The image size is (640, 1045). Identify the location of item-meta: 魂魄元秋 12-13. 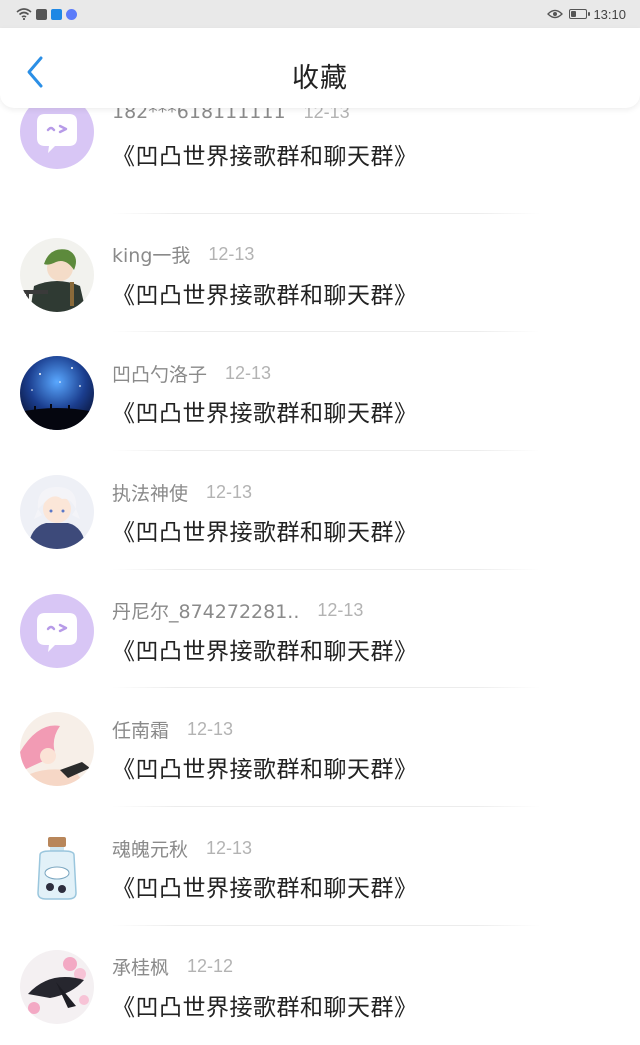
(182, 848).